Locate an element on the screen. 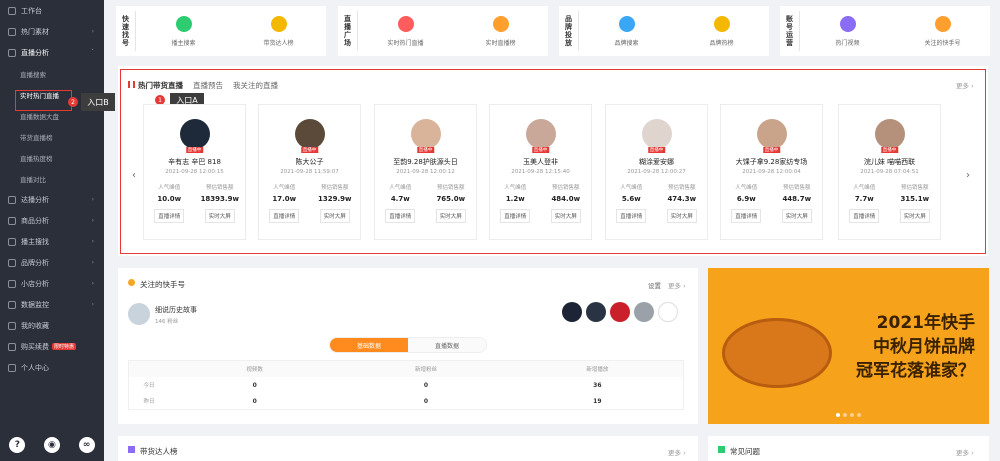  carousel-prev-icon: ‹ is located at coordinates (134, 175).